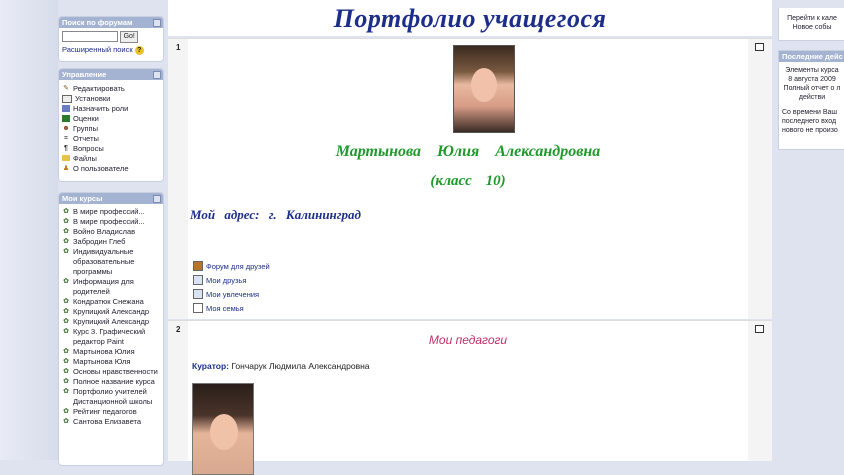  What do you see at coordinates (111, 169) in the screenshot?
I see `admin-item-profile: ♟ О пользователе` at bounding box center [111, 169].